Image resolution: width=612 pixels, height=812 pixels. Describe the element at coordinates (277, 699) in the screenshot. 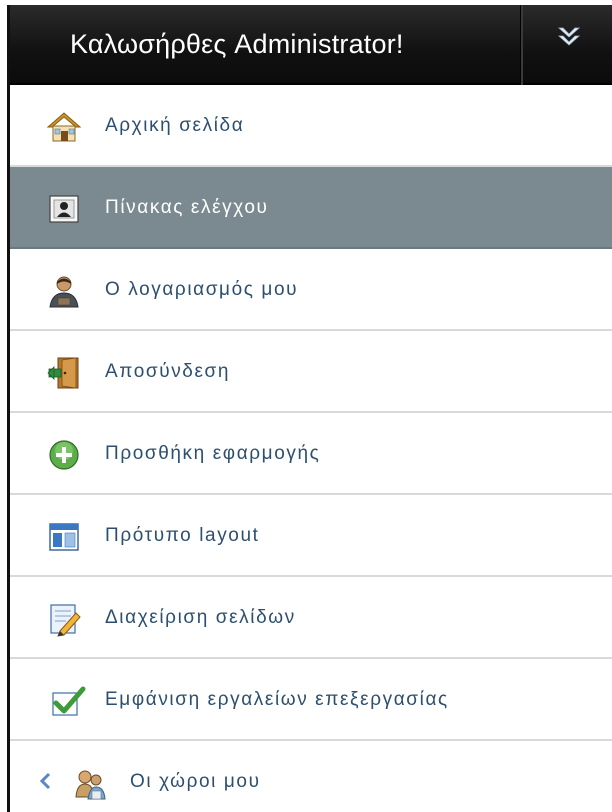

I see `menu-item-label: Εμφάνιση εργαλείων επεξεργασίας` at that location.